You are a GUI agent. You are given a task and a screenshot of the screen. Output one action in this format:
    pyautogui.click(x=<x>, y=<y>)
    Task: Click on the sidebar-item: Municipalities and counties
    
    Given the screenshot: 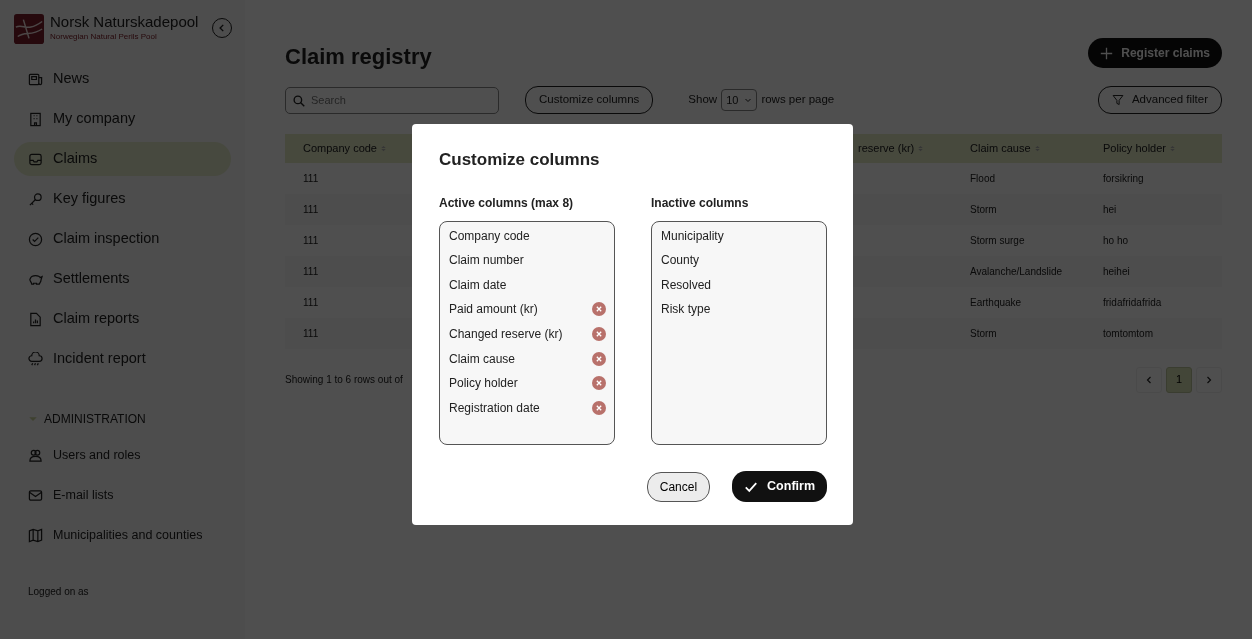 What is the action you would take?
    pyautogui.click(x=122, y=535)
    